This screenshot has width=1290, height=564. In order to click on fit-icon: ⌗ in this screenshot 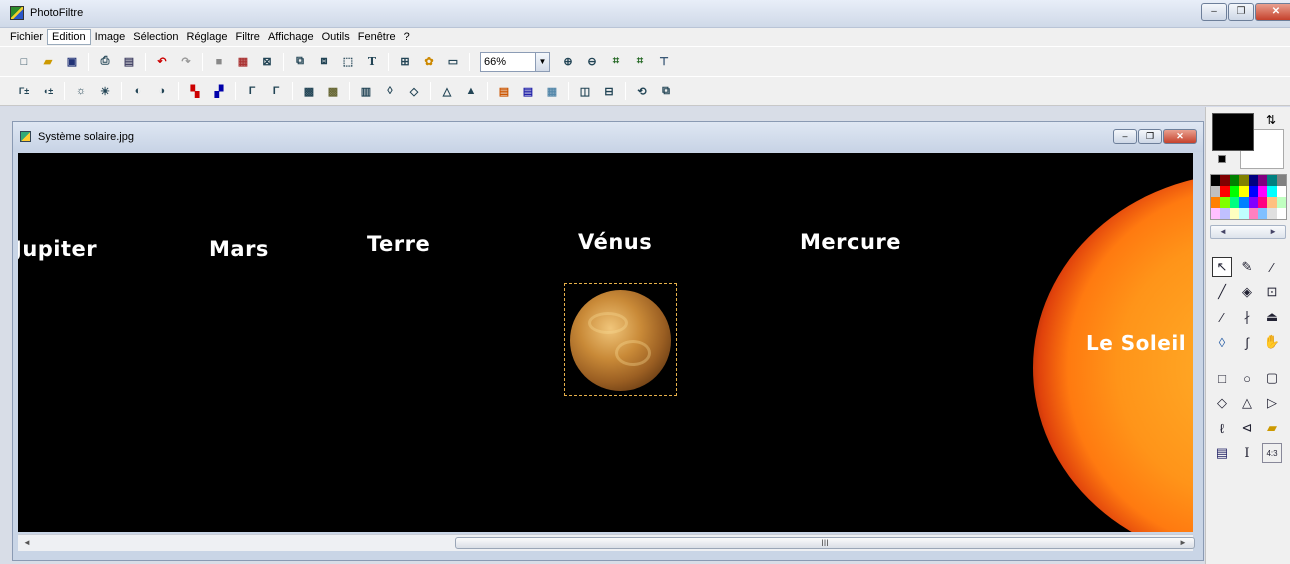, I will do `click(616, 62)`.